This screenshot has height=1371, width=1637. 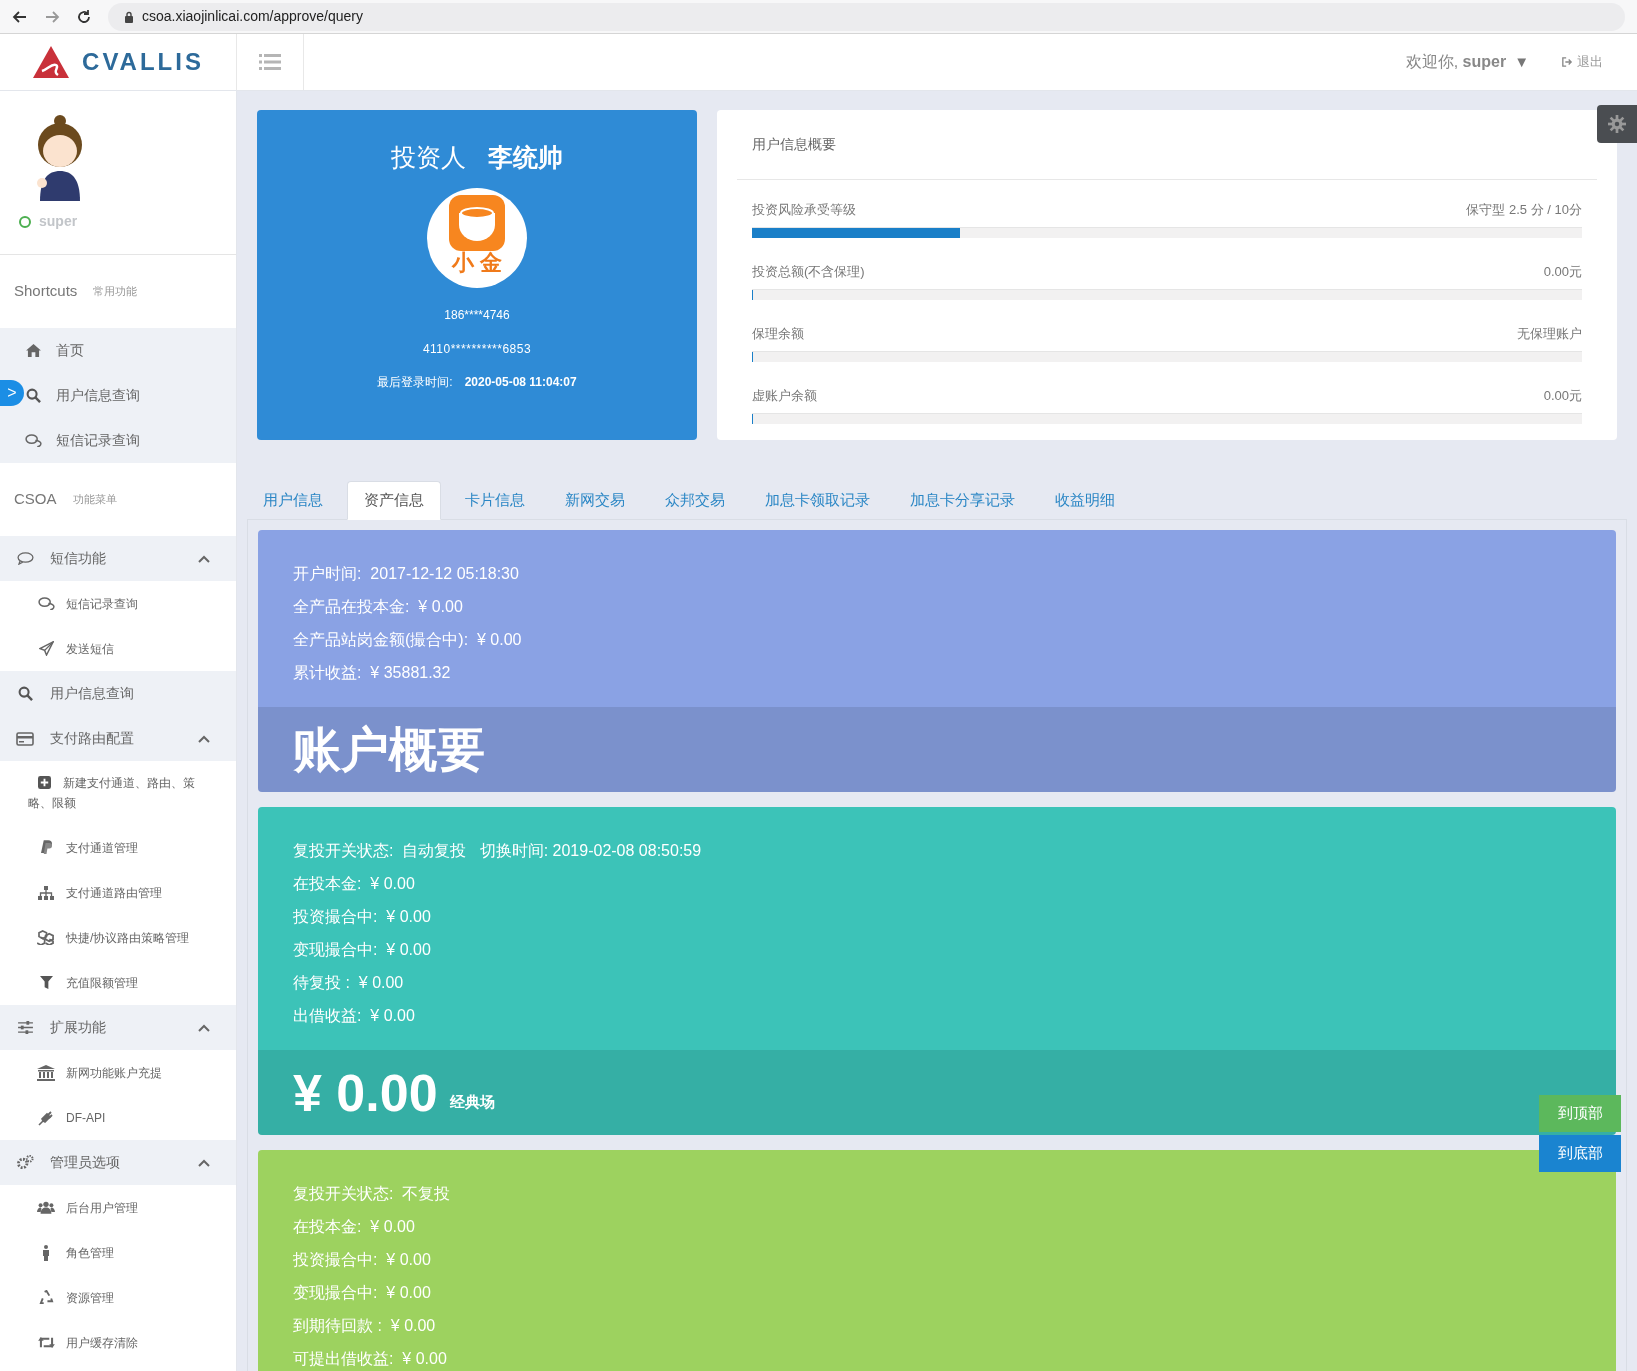 I want to click on id-number: 4110**********6853, so click(x=477, y=349).